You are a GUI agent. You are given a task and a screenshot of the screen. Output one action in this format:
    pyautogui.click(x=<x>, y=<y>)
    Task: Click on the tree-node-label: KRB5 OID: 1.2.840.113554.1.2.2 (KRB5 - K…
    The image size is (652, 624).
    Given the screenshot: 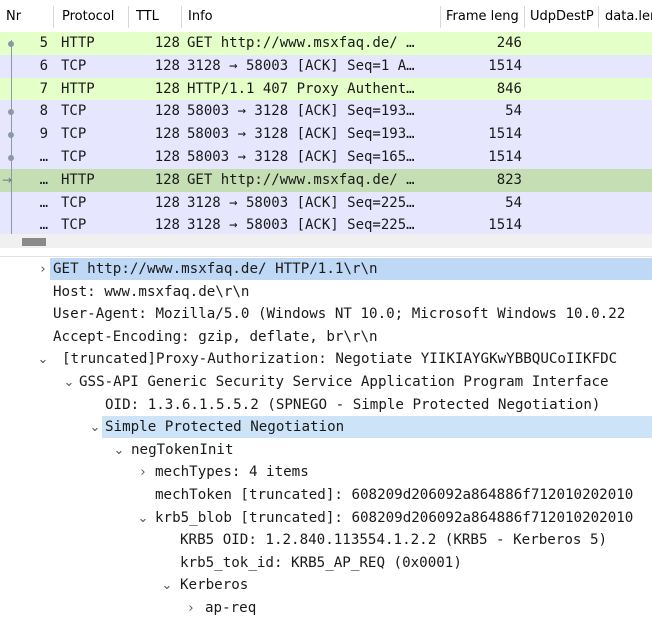 What is the action you would take?
    pyautogui.click(x=394, y=540)
    